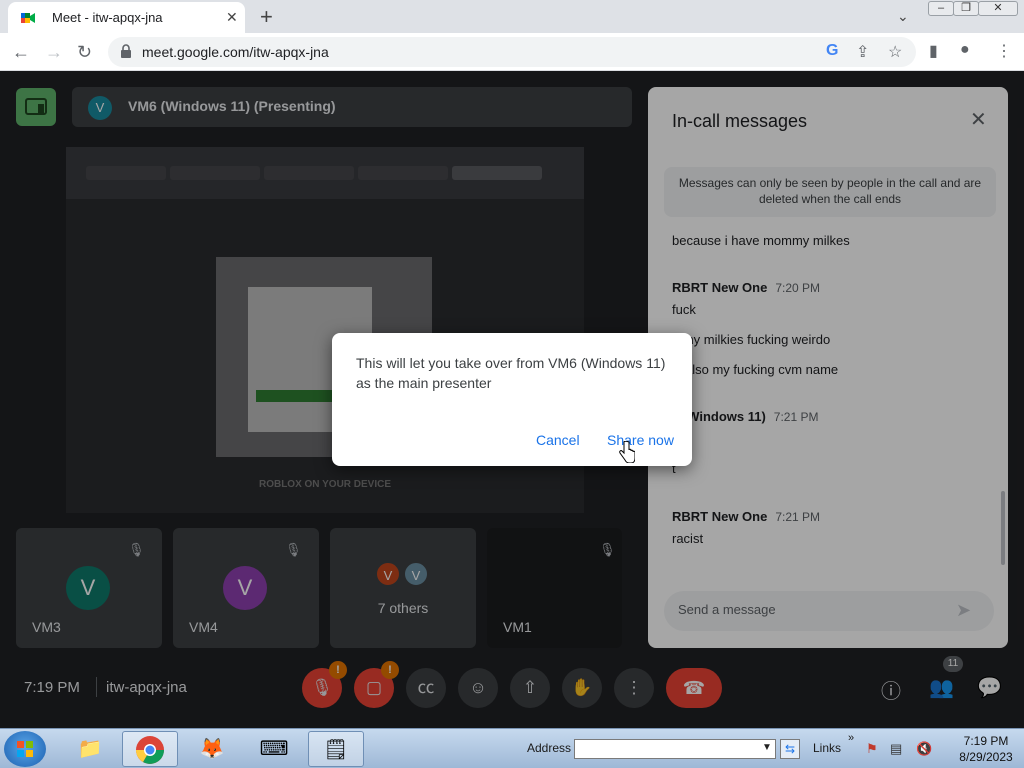 The width and height of the screenshot is (1024, 768). I want to click on keyboard-app-icon: ⌨, so click(274, 749).